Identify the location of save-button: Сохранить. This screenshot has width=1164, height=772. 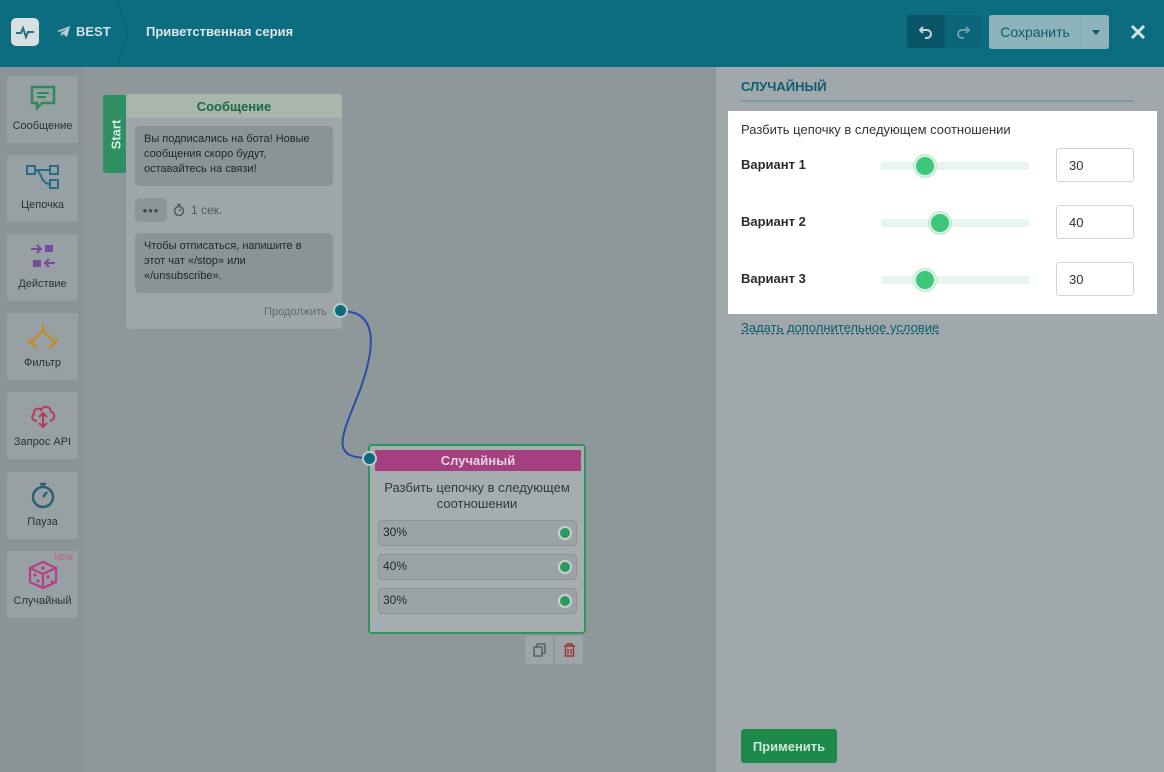
(1035, 32).